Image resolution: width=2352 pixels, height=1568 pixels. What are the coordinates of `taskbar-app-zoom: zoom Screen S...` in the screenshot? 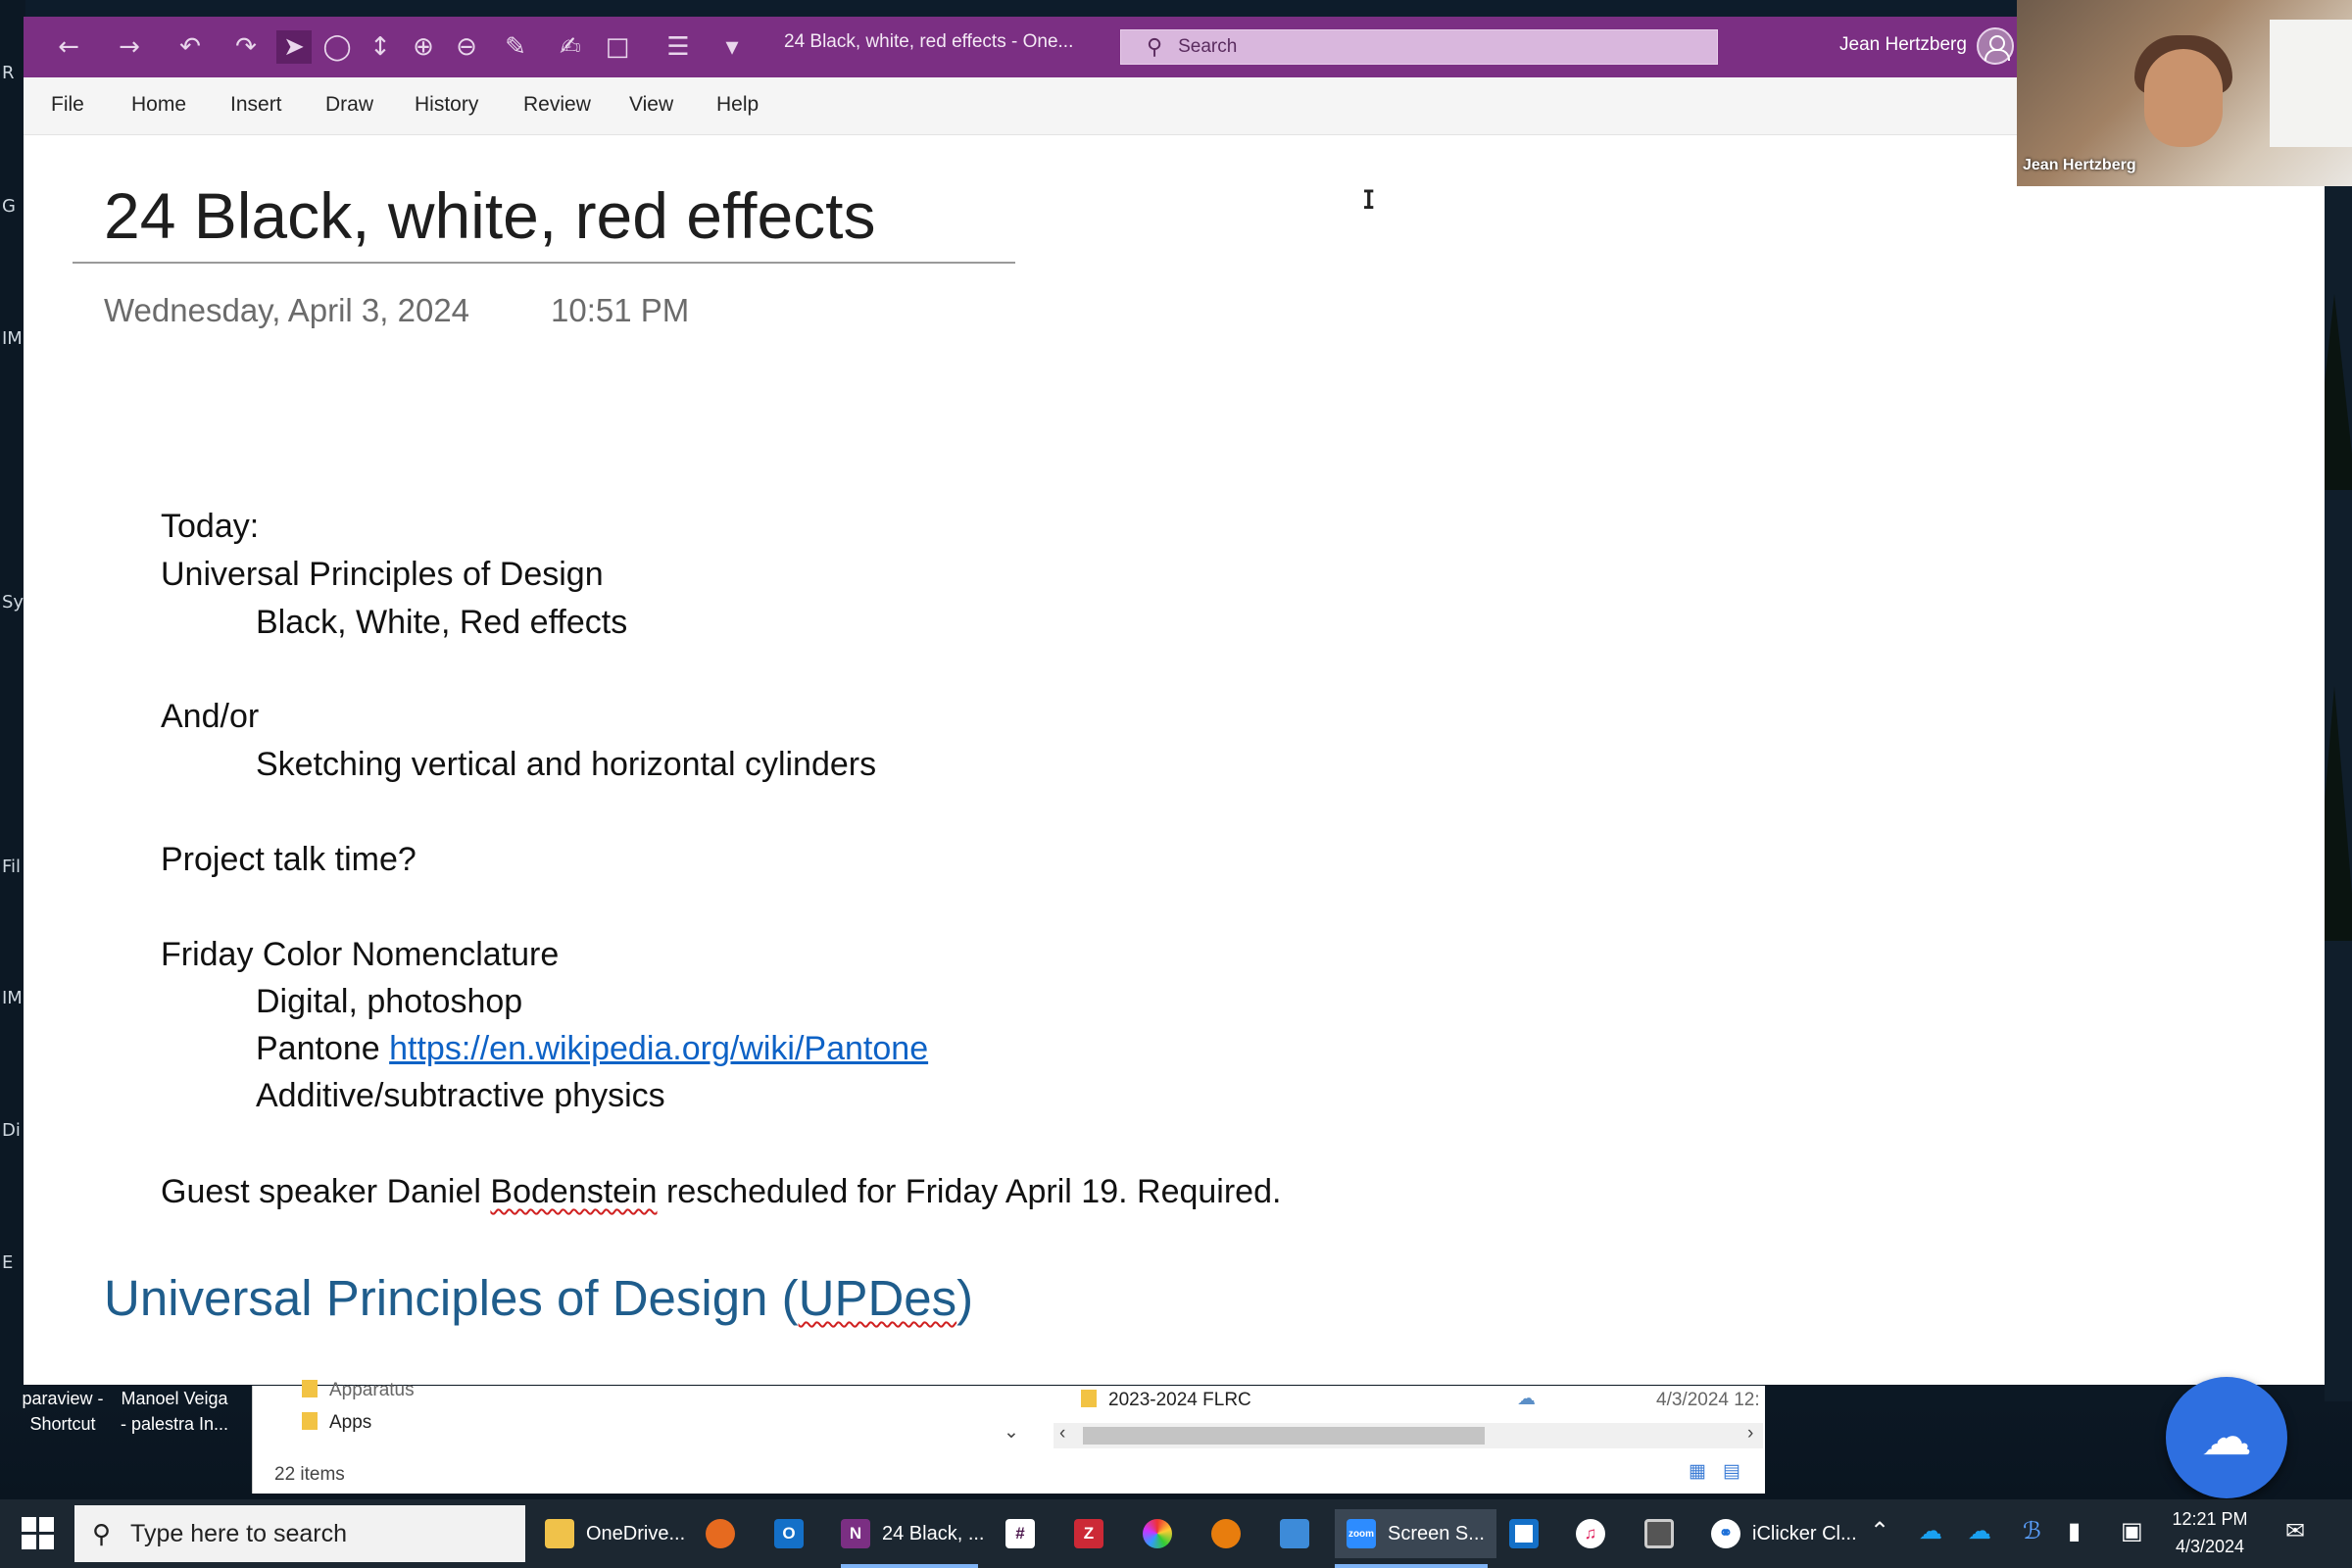 It's located at (1415, 1533).